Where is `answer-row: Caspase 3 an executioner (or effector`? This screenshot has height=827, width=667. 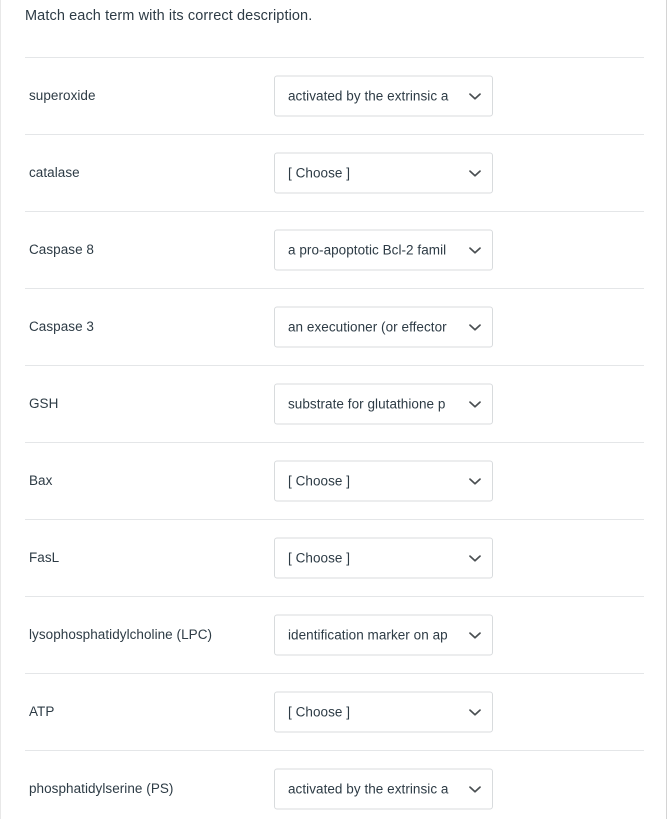
answer-row: Caspase 3 an executioner (or effector is located at coordinates (334, 326).